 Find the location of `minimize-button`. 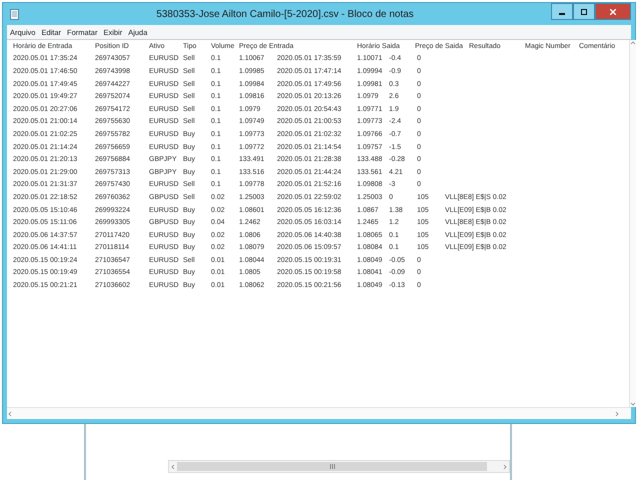

minimize-button is located at coordinates (562, 11).